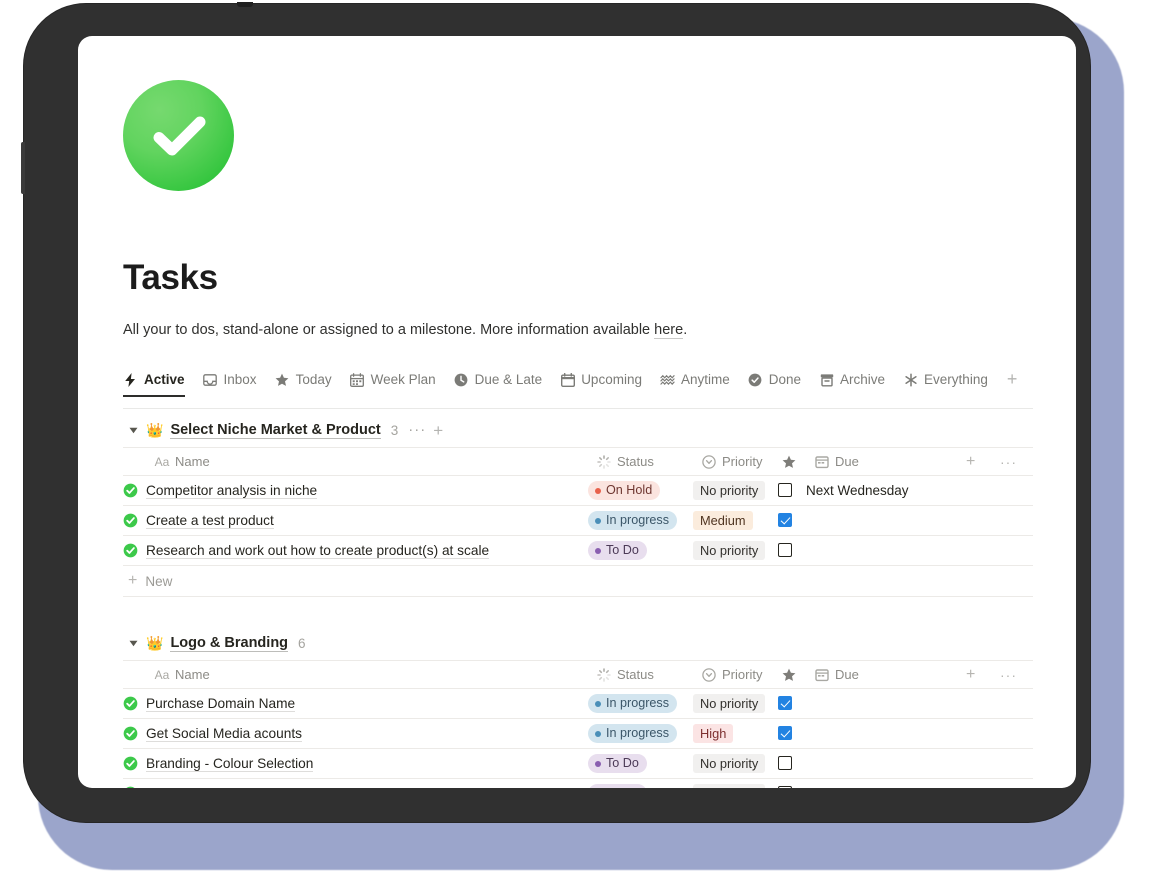  Describe the element at coordinates (393, 384) in the screenshot. I see `tab-week-plan: Week Plan` at that location.